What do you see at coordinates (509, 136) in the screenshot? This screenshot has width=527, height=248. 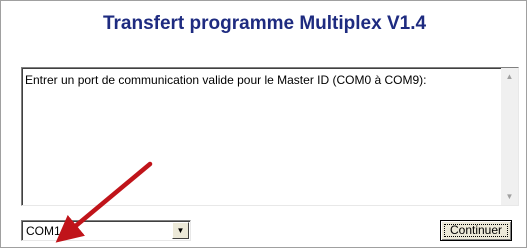 I see `vertical-scrollbar: ▲ ▼` at bounding box center [509, 136].